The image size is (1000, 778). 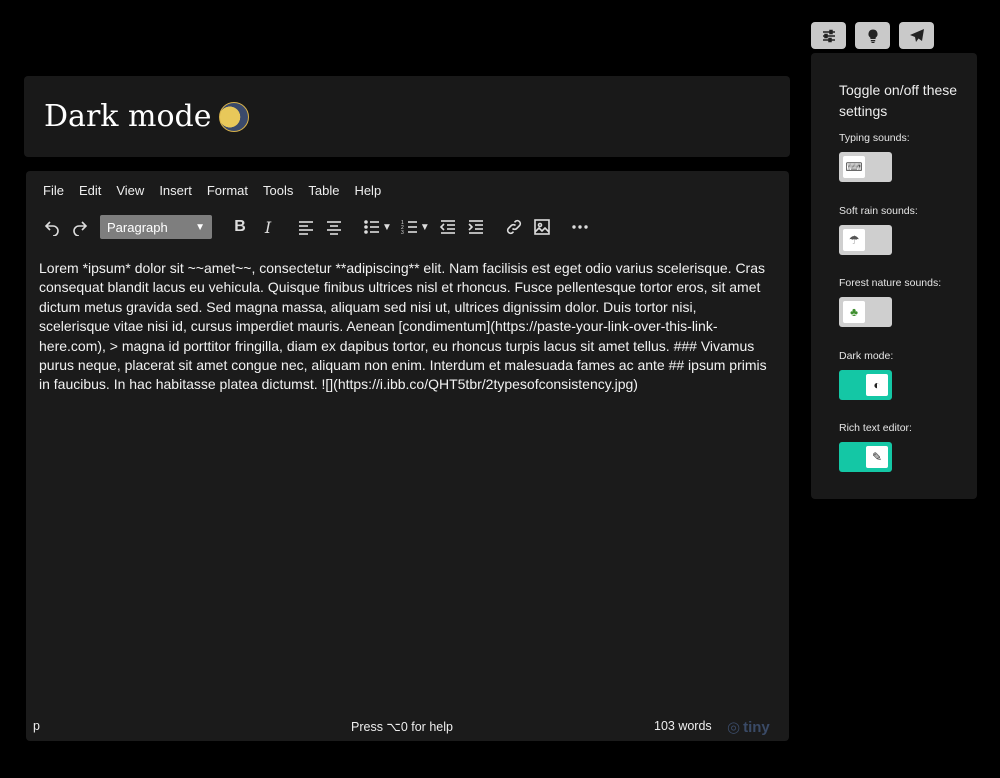 I want to click on setting-label: Typing sounds:, so click(x=874, y=138).